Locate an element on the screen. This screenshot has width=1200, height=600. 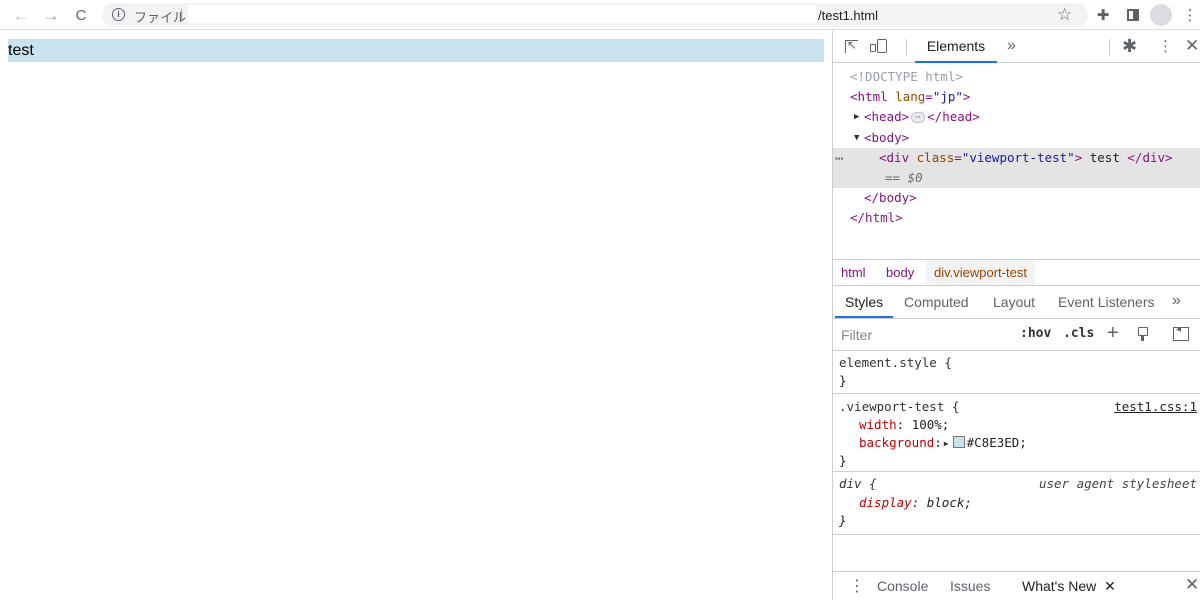
cls-toggle-button: .cls is located at coordinates (1078, 333).